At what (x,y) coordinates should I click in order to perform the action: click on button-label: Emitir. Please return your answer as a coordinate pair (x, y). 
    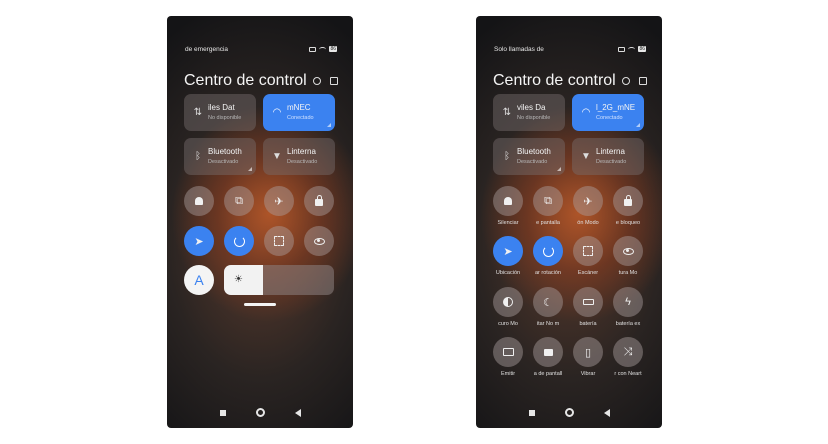
    Looking at the image, I should click on (508, 374).